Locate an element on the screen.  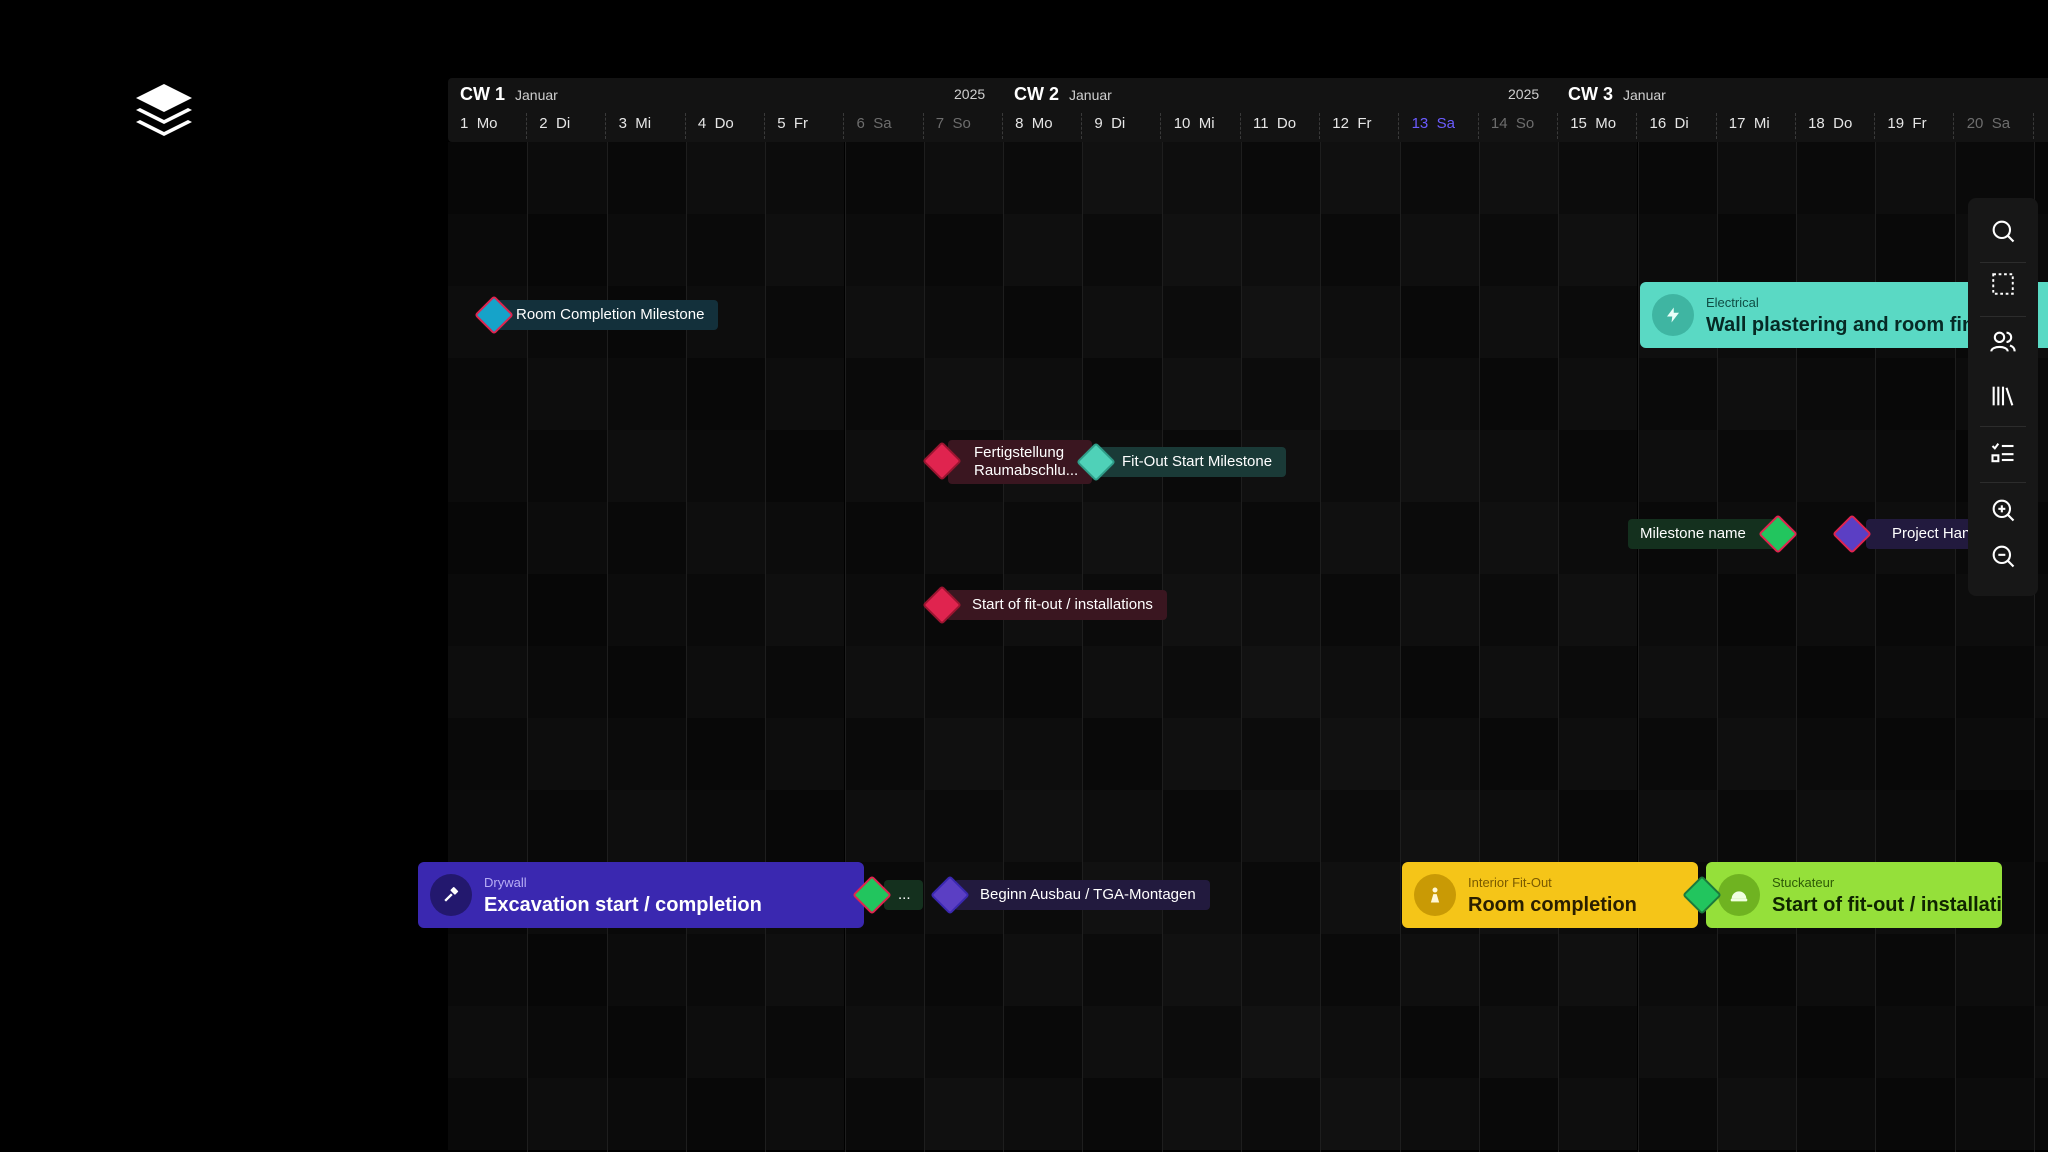
day-cell: 12 Fr is located at coordinates (1360, 126).